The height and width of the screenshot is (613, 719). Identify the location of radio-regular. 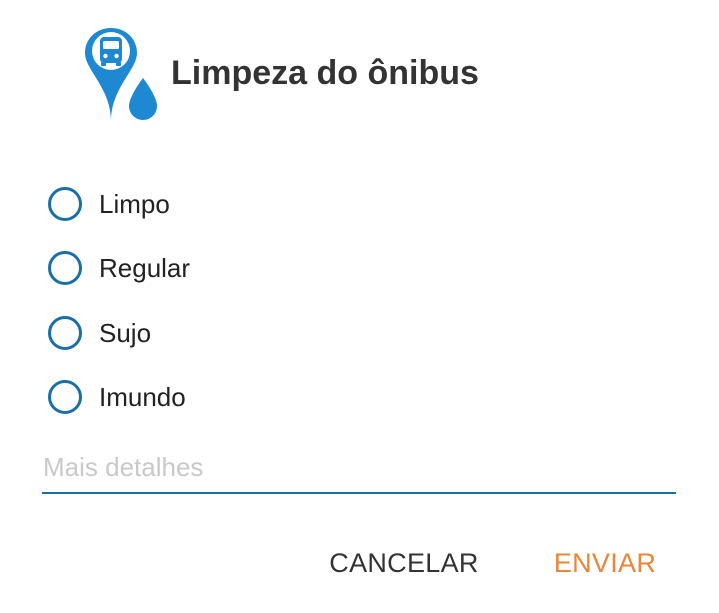
(65, 268).